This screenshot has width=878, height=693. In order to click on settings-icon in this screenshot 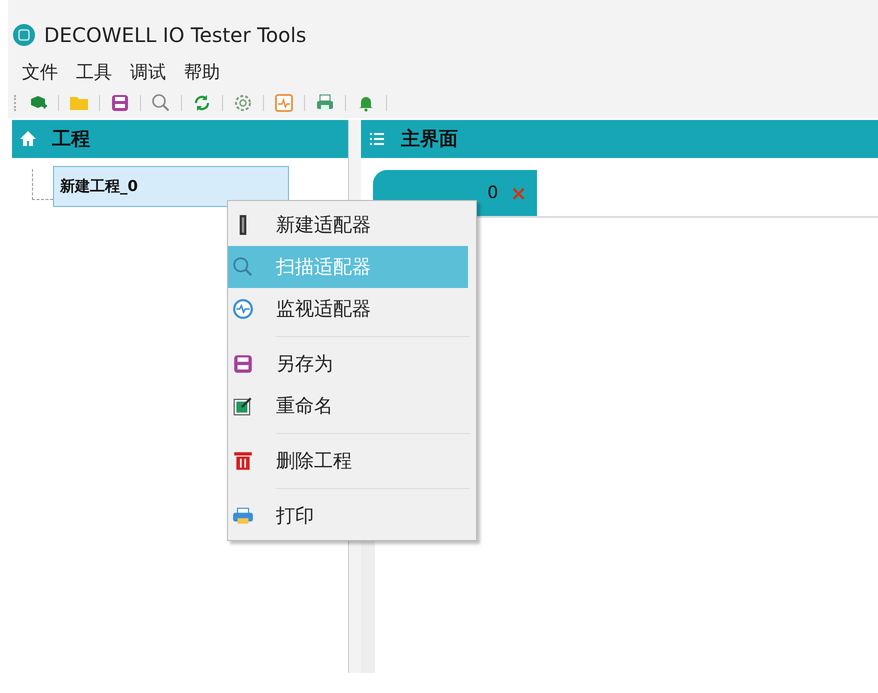, I will do `click(243, 103)`.